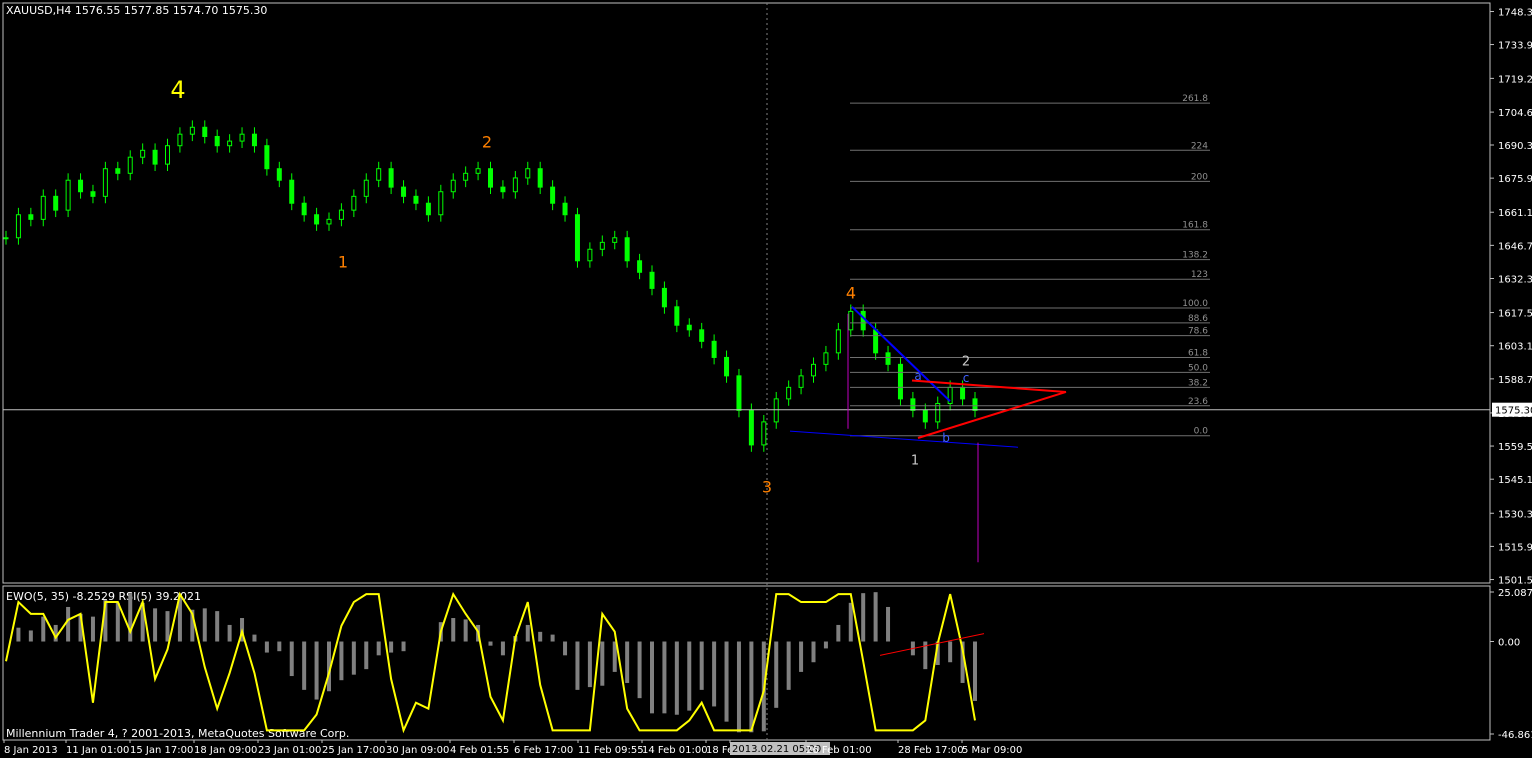 The height and width of the screenshot is (758, 1532). Describe the element at coordinates (1199, 177) in the screenshot. I see `fib-label: 200` at that location.